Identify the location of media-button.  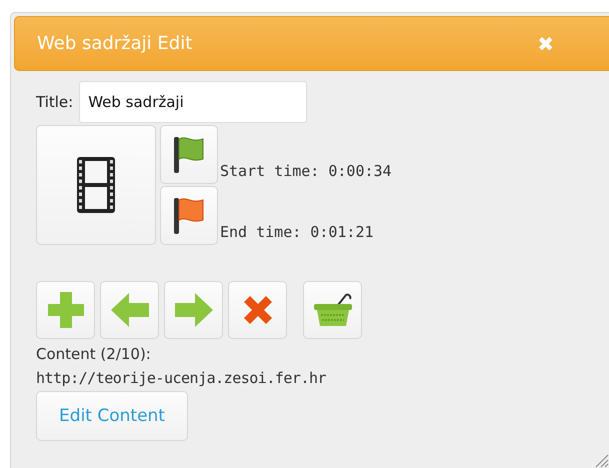
(96, 185).